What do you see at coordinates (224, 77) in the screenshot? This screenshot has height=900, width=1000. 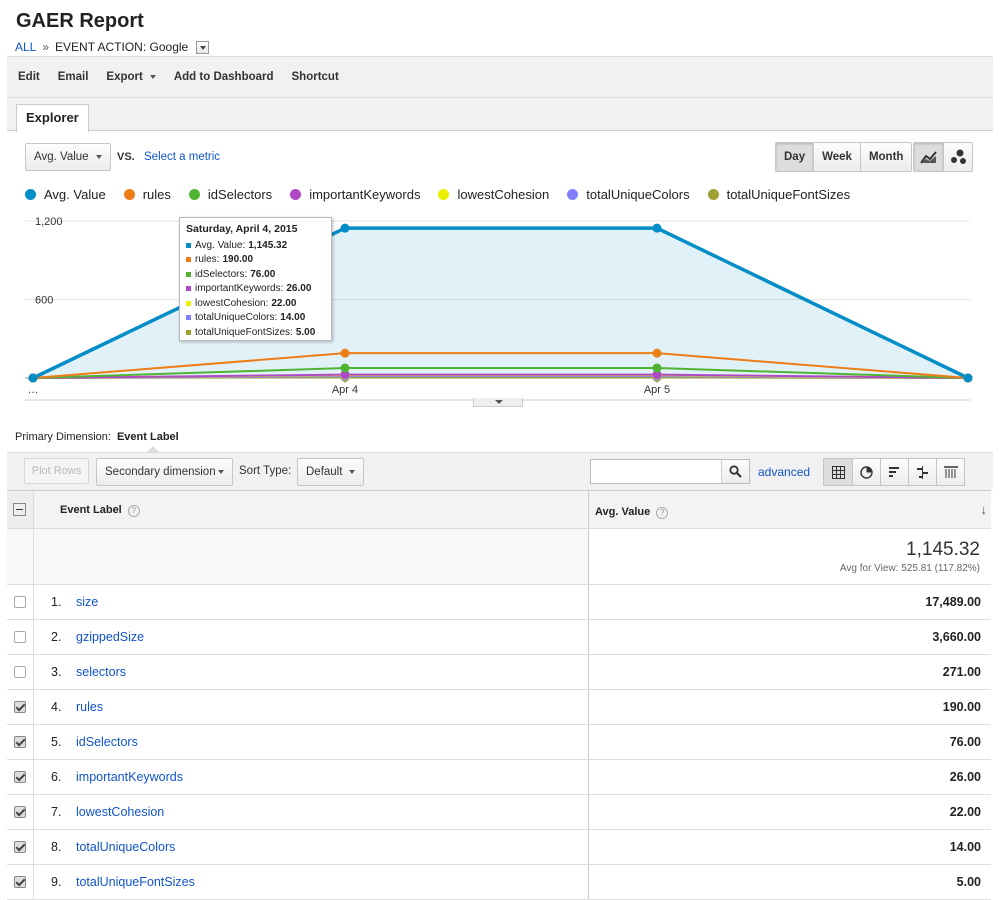 I see `add-to-dashboard-button: Add to Dashboard` at bounding box center [224, 77].